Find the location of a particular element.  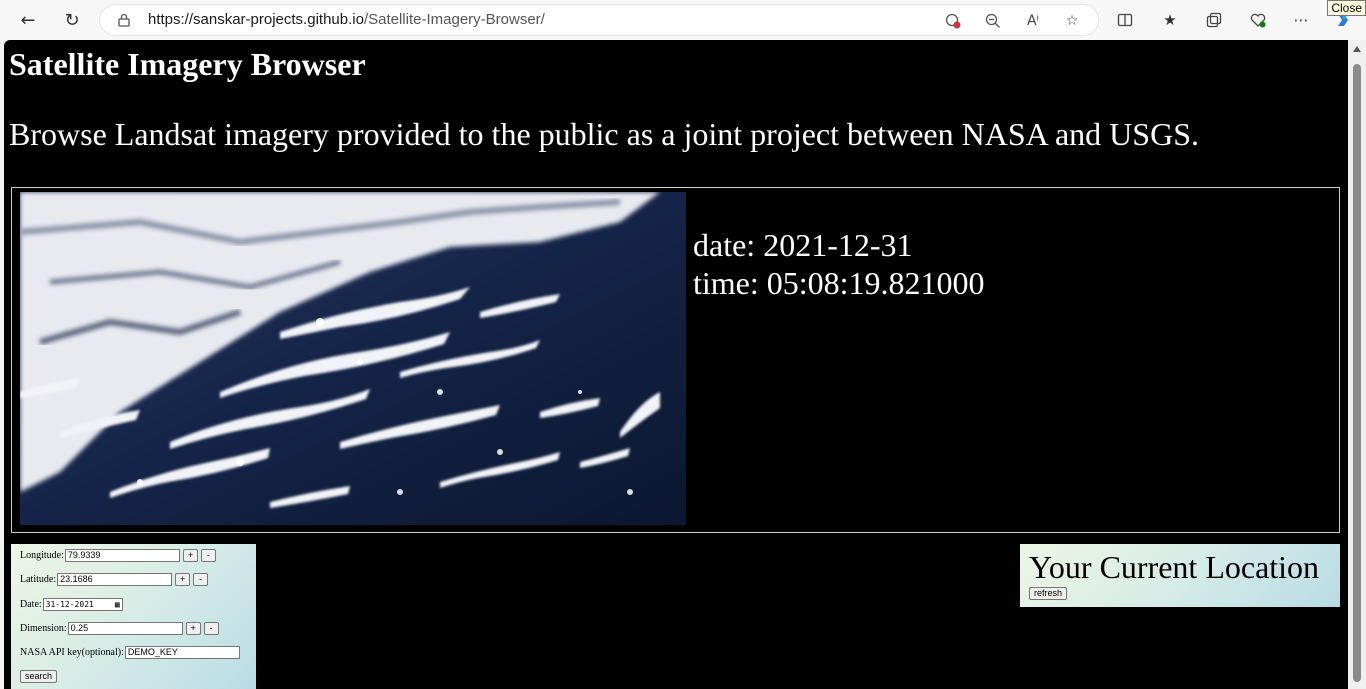

browser-essentials-icon is located at coordinates (1258, 20).